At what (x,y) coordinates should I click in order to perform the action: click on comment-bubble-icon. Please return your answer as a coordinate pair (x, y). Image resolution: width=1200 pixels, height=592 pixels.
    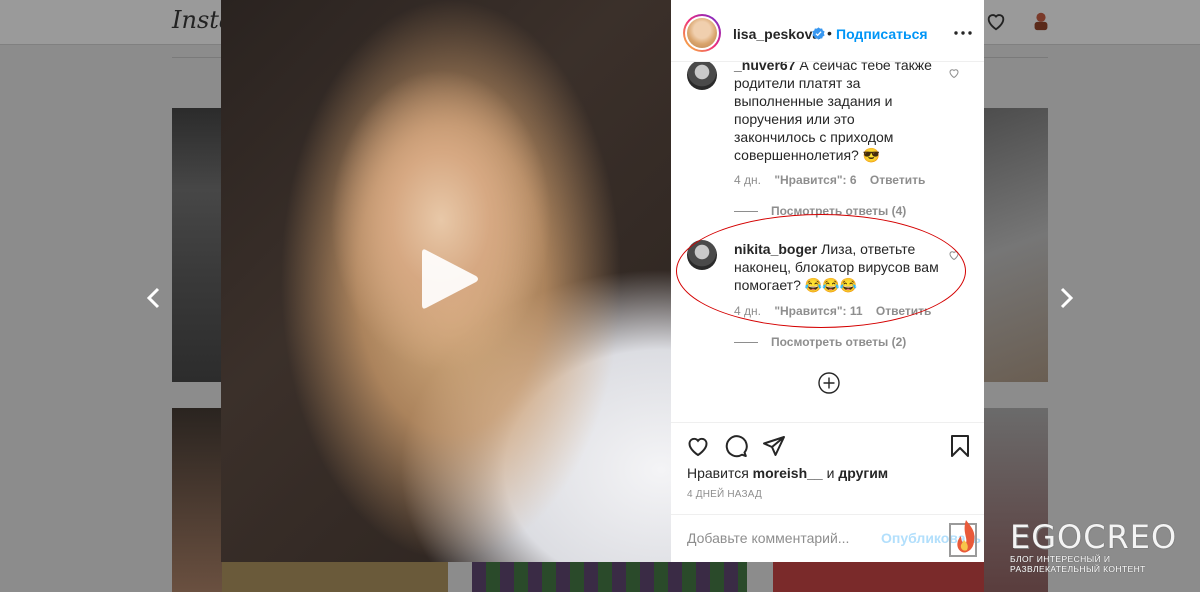
    Looking at the image, I should click on (736, 446).